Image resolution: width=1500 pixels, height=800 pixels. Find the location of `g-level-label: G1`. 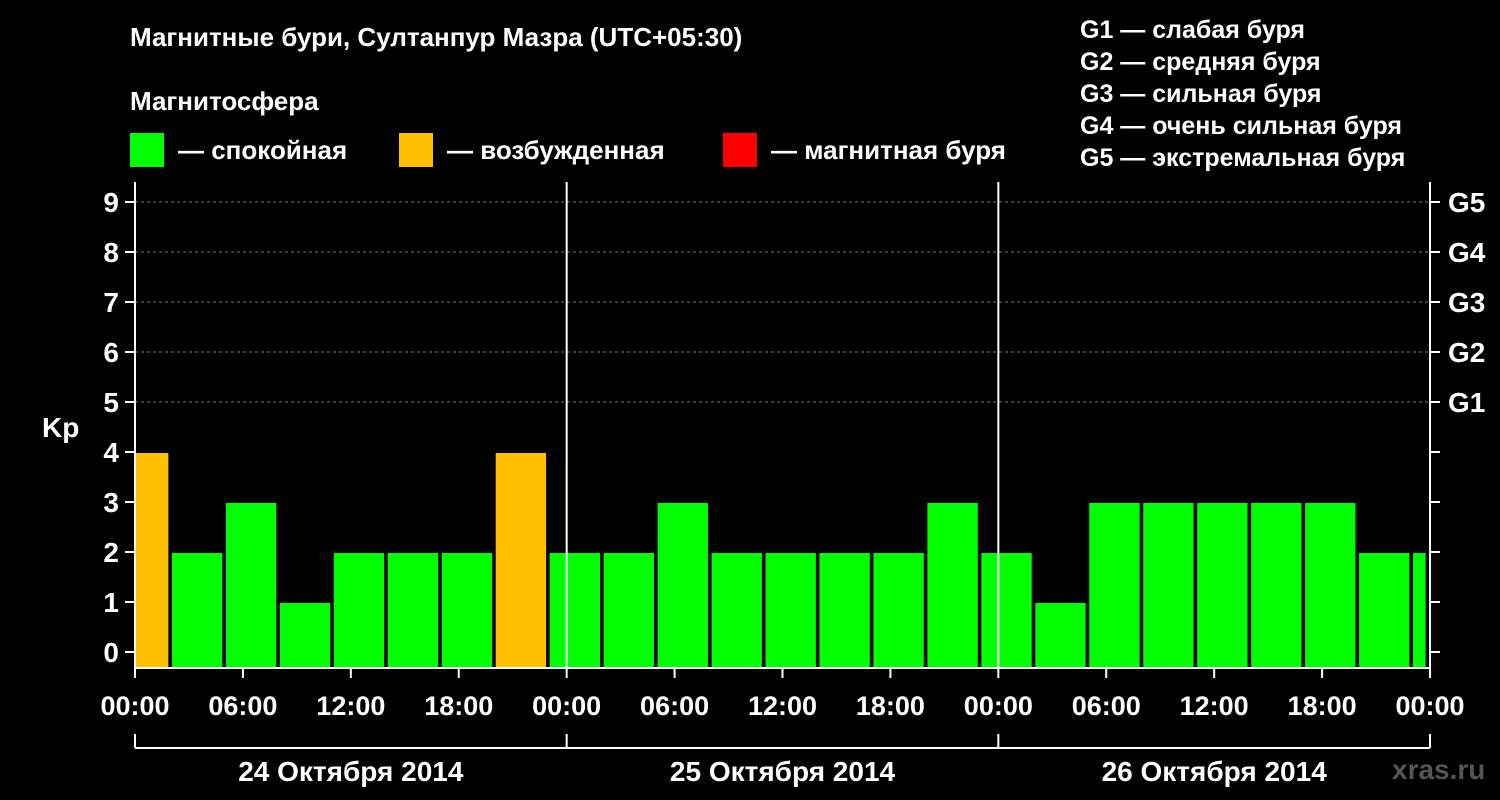

g-level-label: G1 is located at coordinates (1466, 402).